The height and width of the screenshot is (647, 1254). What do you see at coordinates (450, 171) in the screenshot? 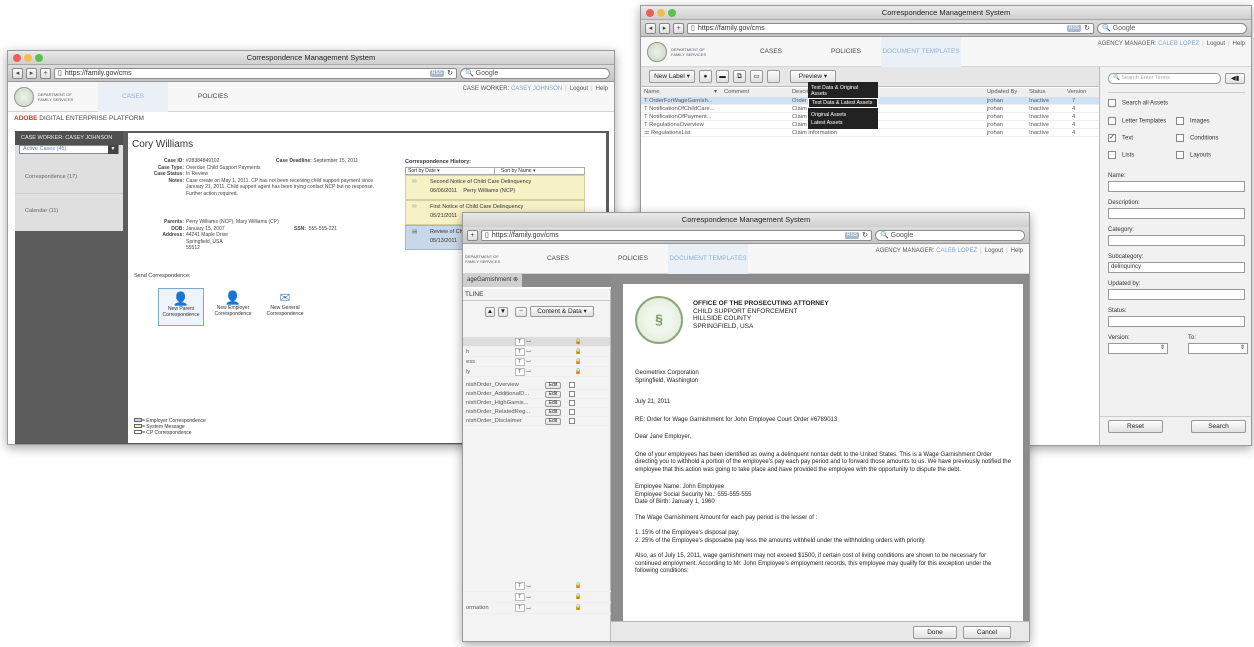
I see `sort-by-date-select: Sort by Date ▾` at bounding box center [450, 171].